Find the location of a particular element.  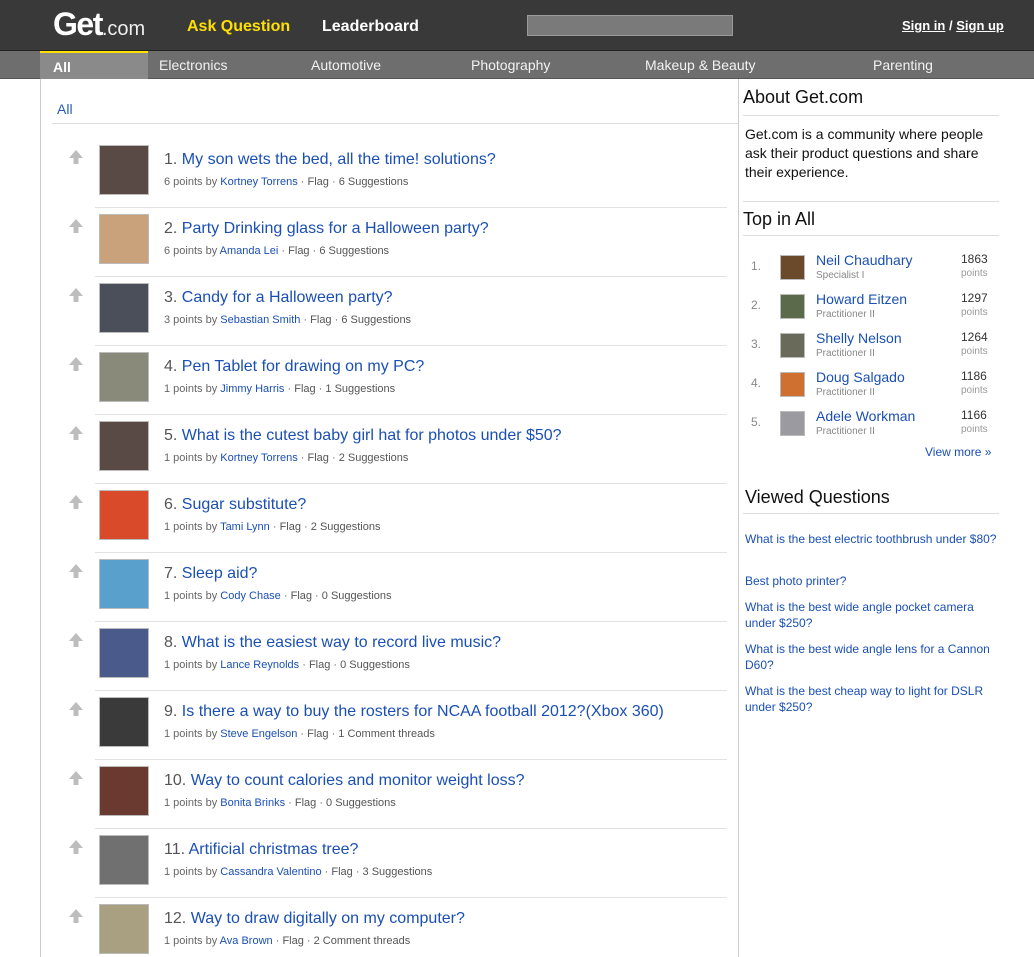

leader-name-link: Howard Eitzen is located at coordinates (861, 299).